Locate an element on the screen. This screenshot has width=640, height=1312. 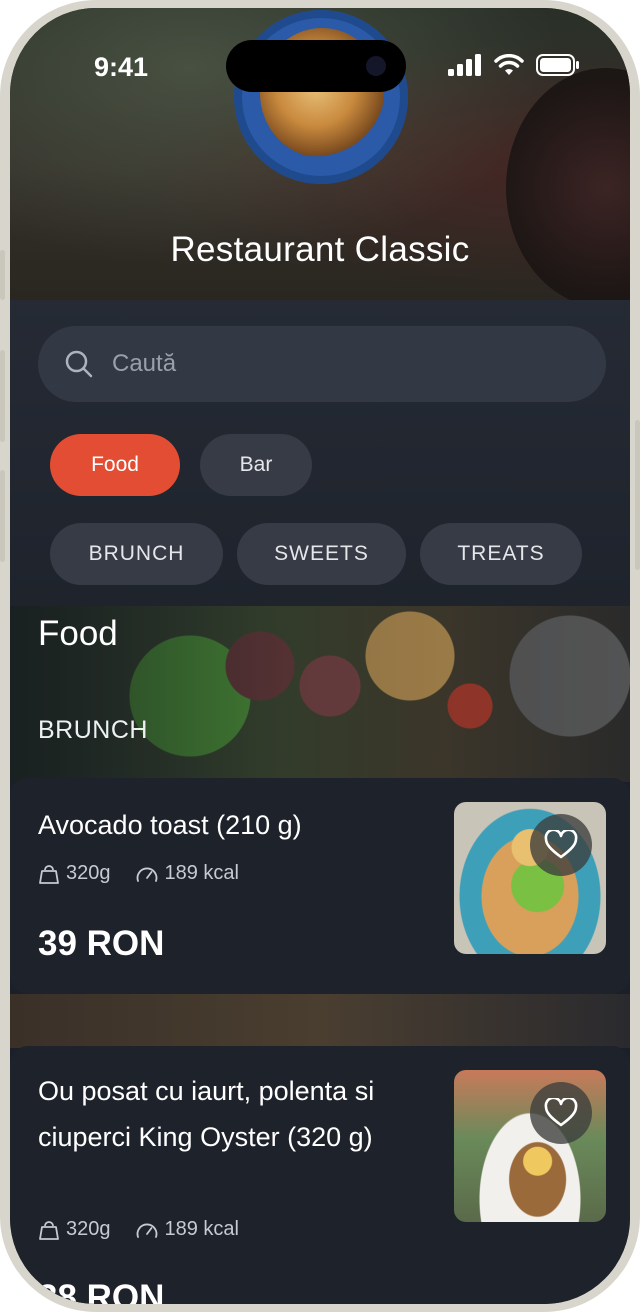
volume-down-button is located at coordinates (2, 516).